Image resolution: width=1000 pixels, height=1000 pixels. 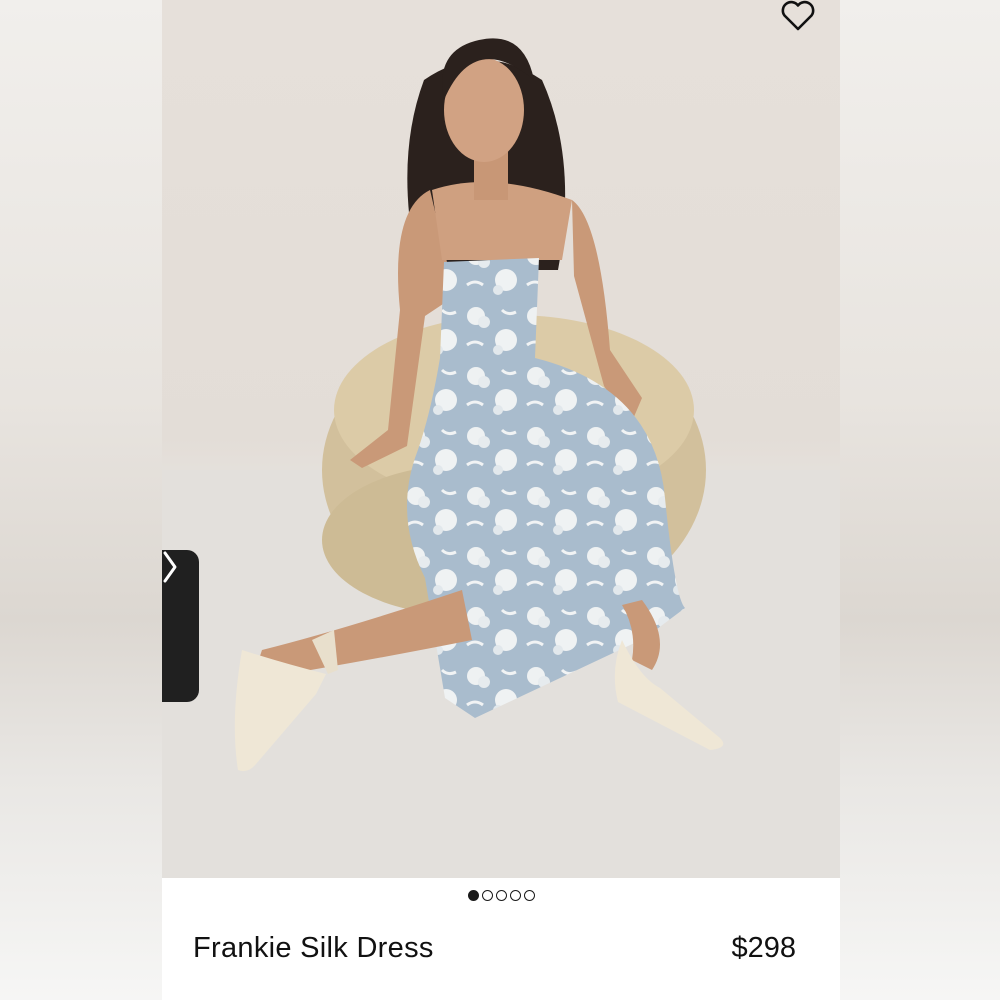 I want to click on product-title: Frankie Silk Dress, so click(x=313, y=948).